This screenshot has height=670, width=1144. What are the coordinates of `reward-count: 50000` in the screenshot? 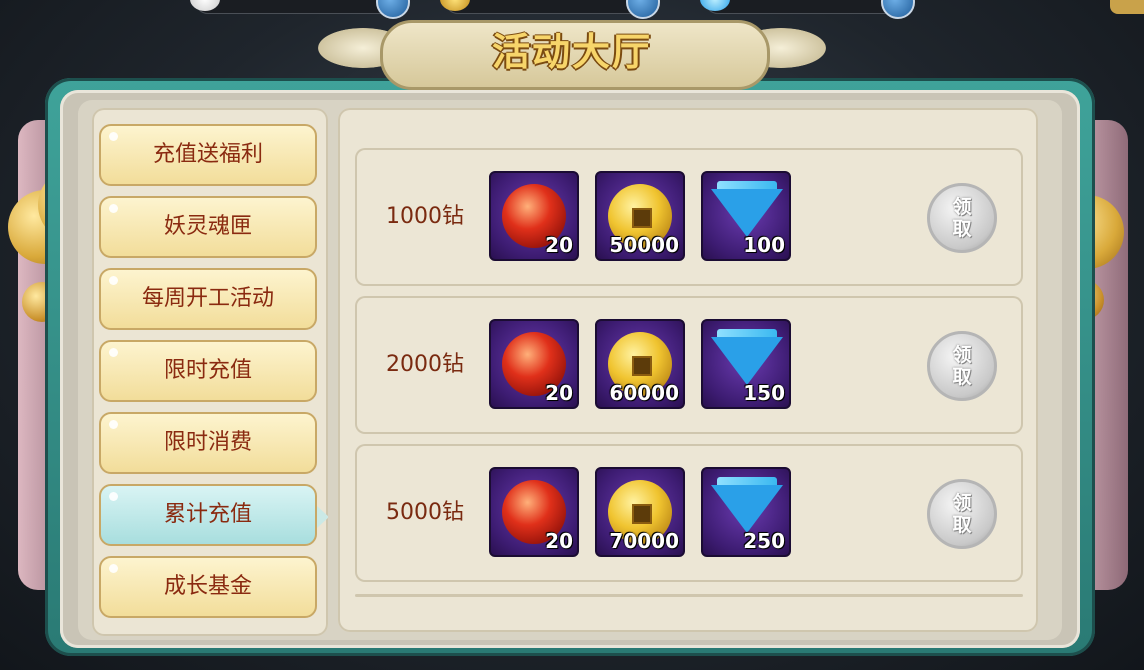 It's located at (644, 245).